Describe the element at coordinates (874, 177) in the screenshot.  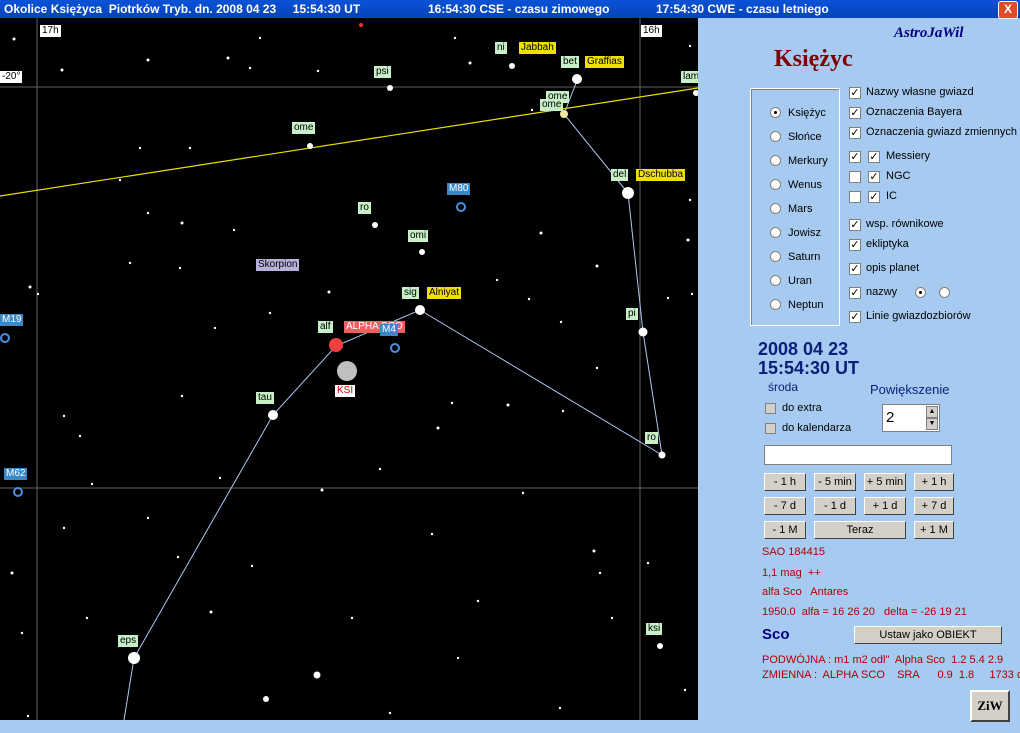
I see `checkbox-ngc-b: ✓` at that location.